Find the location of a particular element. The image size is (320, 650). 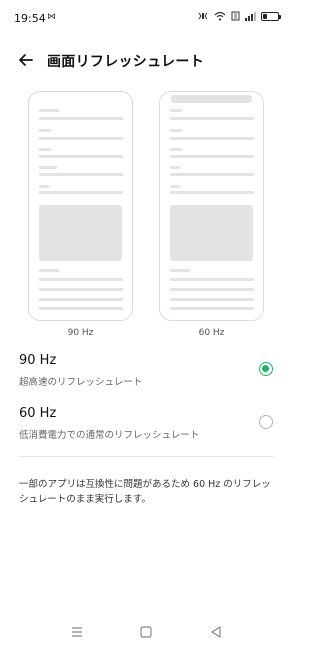

option-description: 超高速のリフレッシュレート is located at coordinates (81, 382).